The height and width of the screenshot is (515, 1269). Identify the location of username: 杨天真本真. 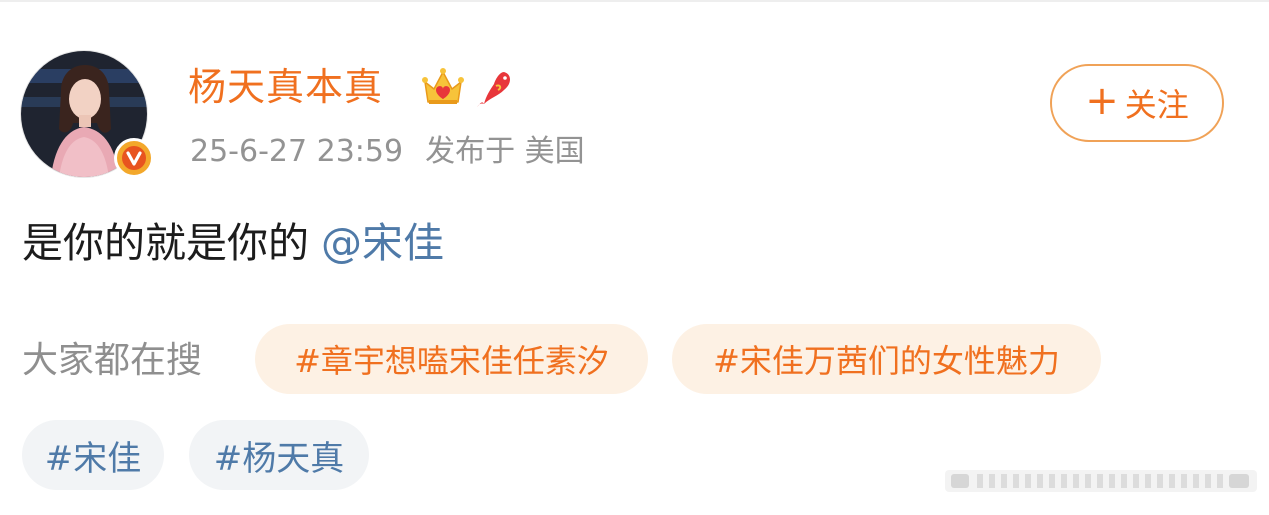
(285, 87).